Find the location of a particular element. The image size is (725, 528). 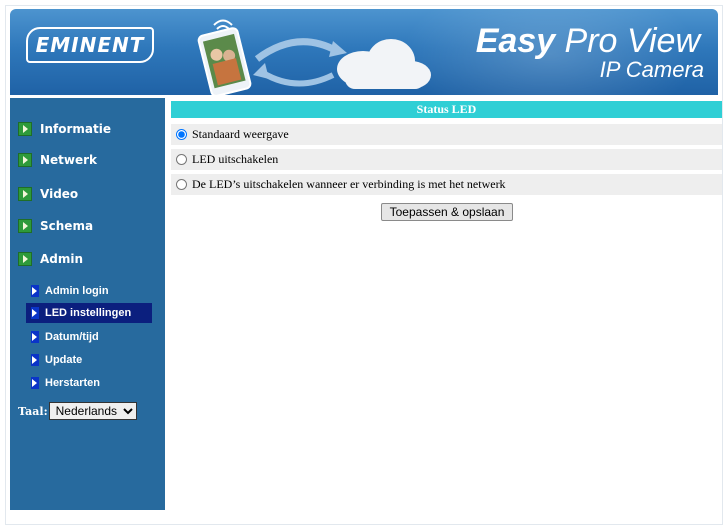

brand-title: Easy Pro View is located at coordinates (588, 41).